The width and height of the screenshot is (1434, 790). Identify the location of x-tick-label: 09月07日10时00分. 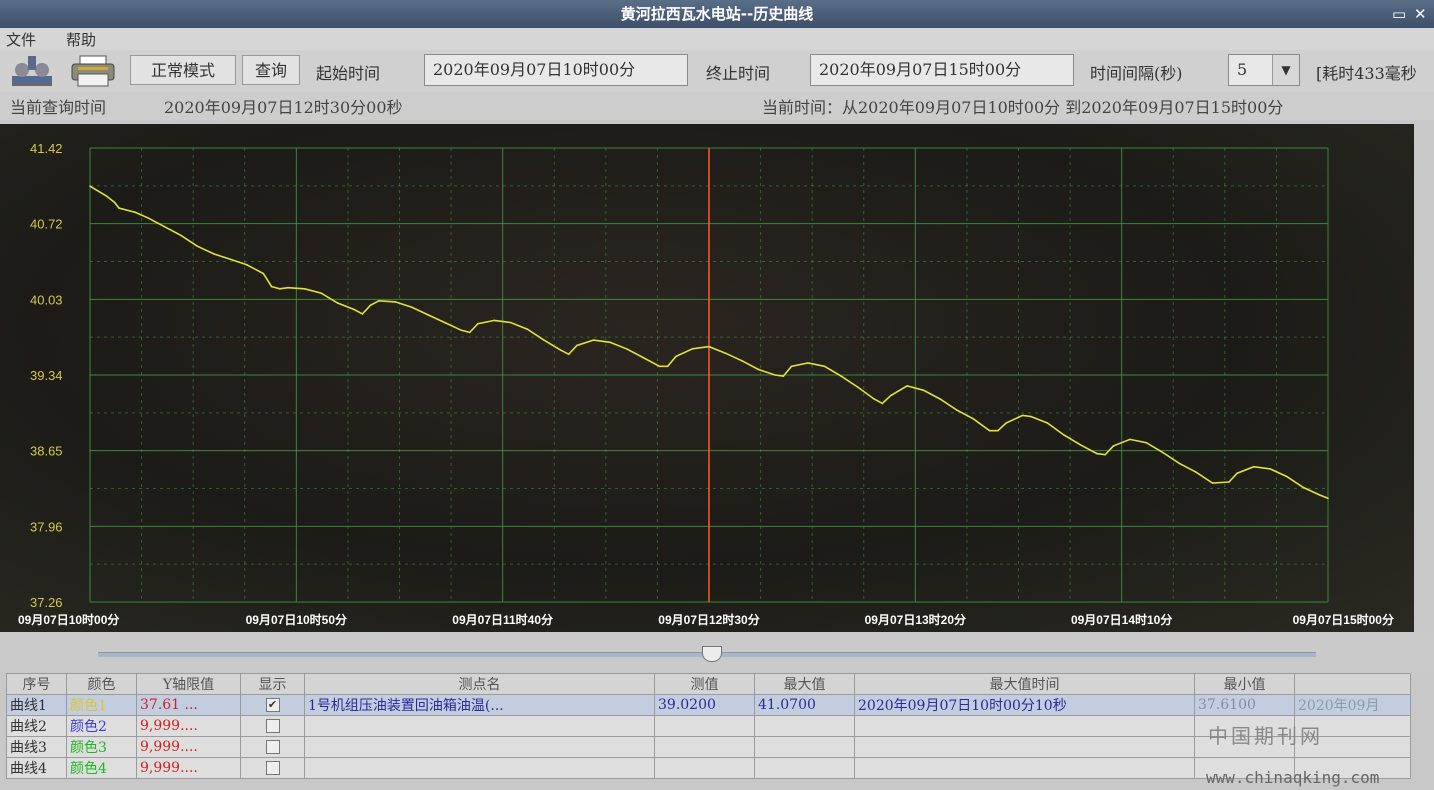
(68, 619).